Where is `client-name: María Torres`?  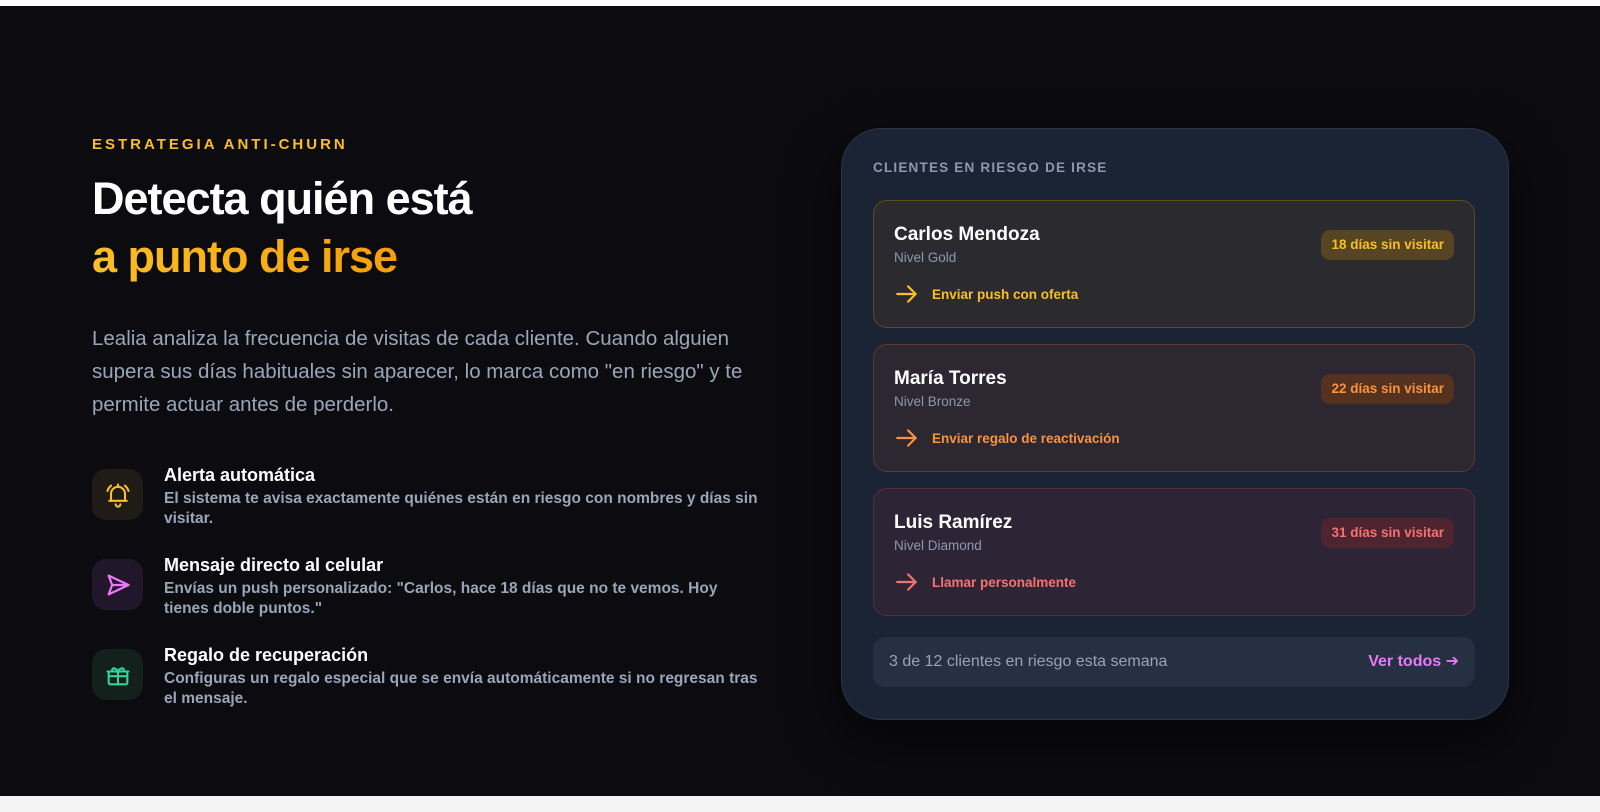
client-name: María Torres is located at coordinates (950, 378).